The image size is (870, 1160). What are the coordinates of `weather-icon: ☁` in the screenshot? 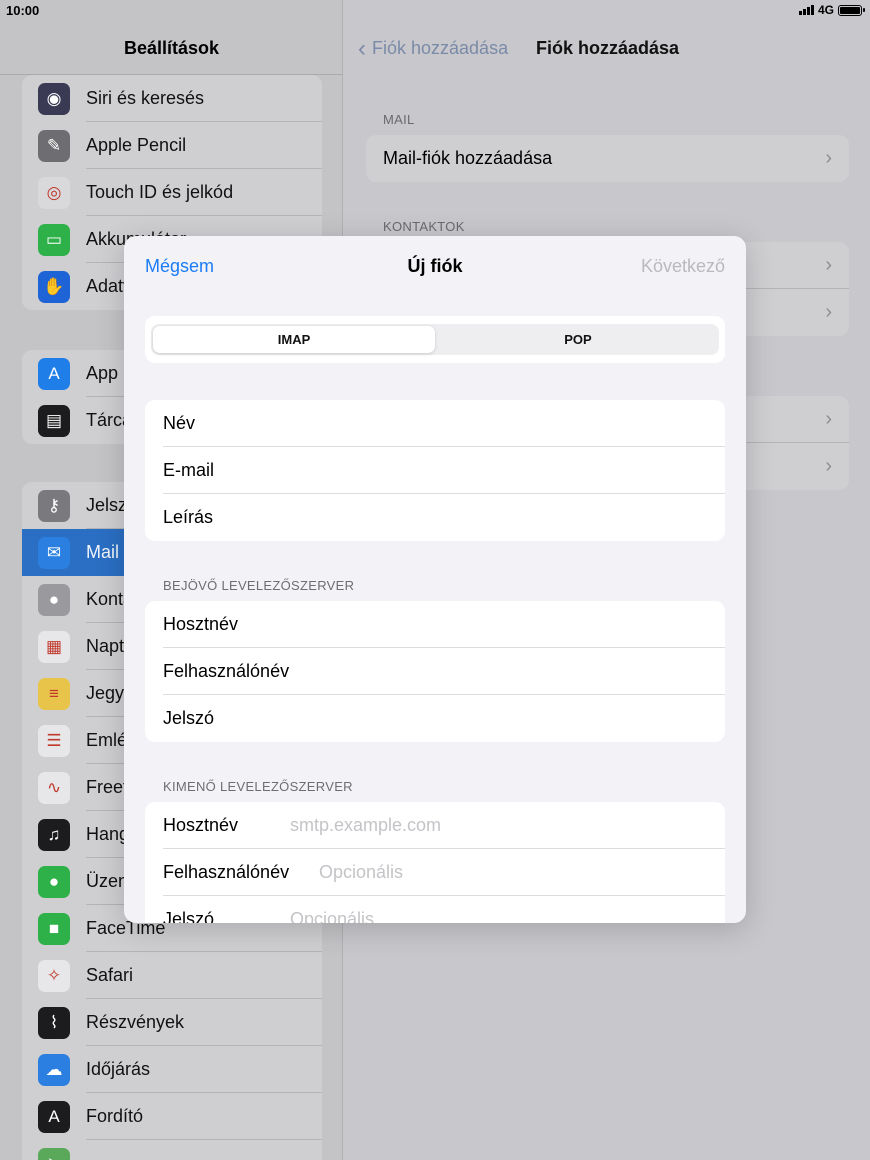 It's located at (54, 1069).